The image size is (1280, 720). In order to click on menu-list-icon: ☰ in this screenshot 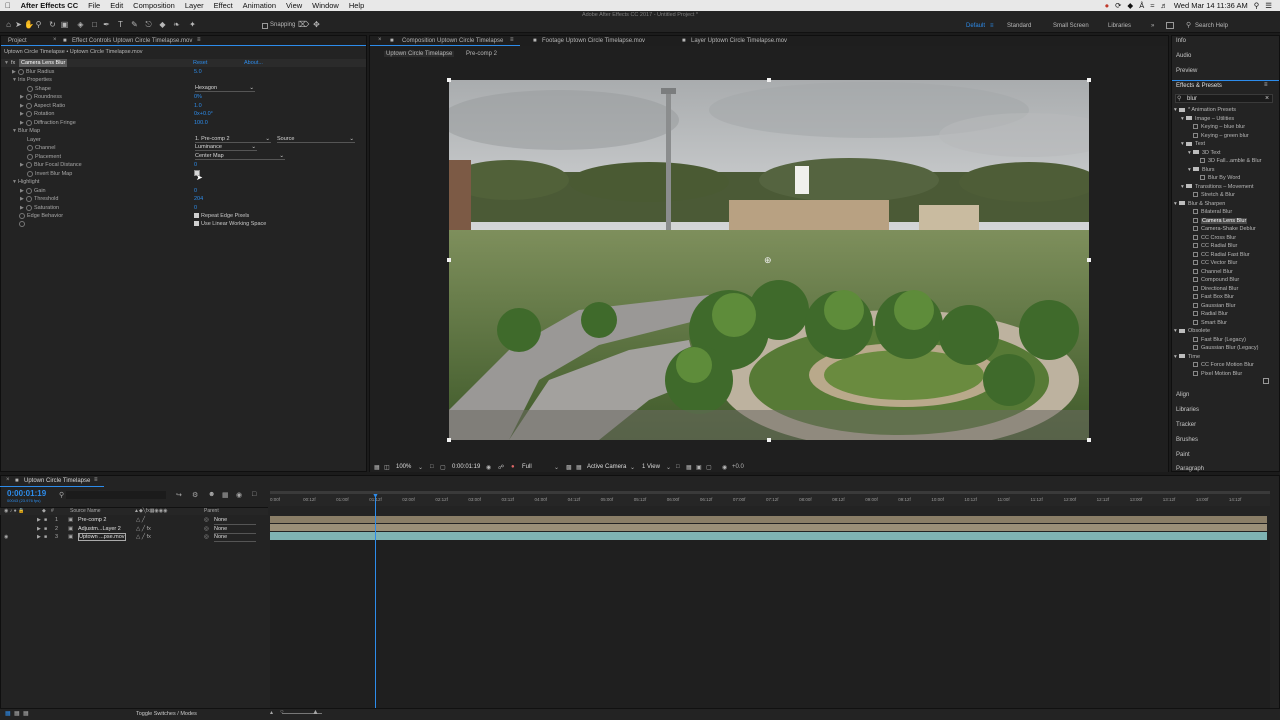, I will do `click(1268, 5)`.